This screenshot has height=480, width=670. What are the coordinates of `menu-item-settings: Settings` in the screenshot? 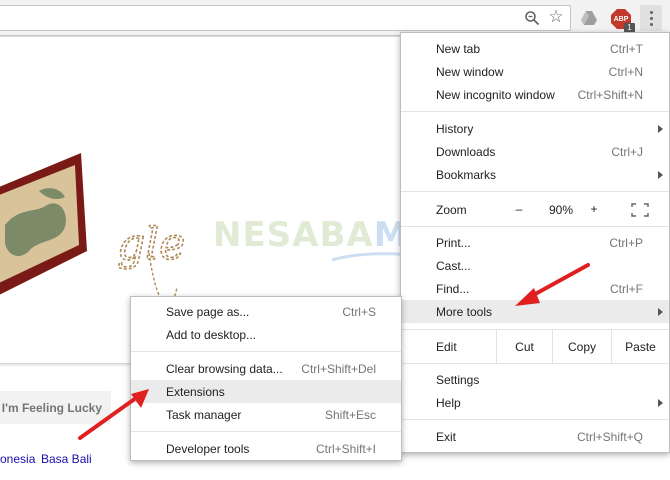 It's located at (535, 379).